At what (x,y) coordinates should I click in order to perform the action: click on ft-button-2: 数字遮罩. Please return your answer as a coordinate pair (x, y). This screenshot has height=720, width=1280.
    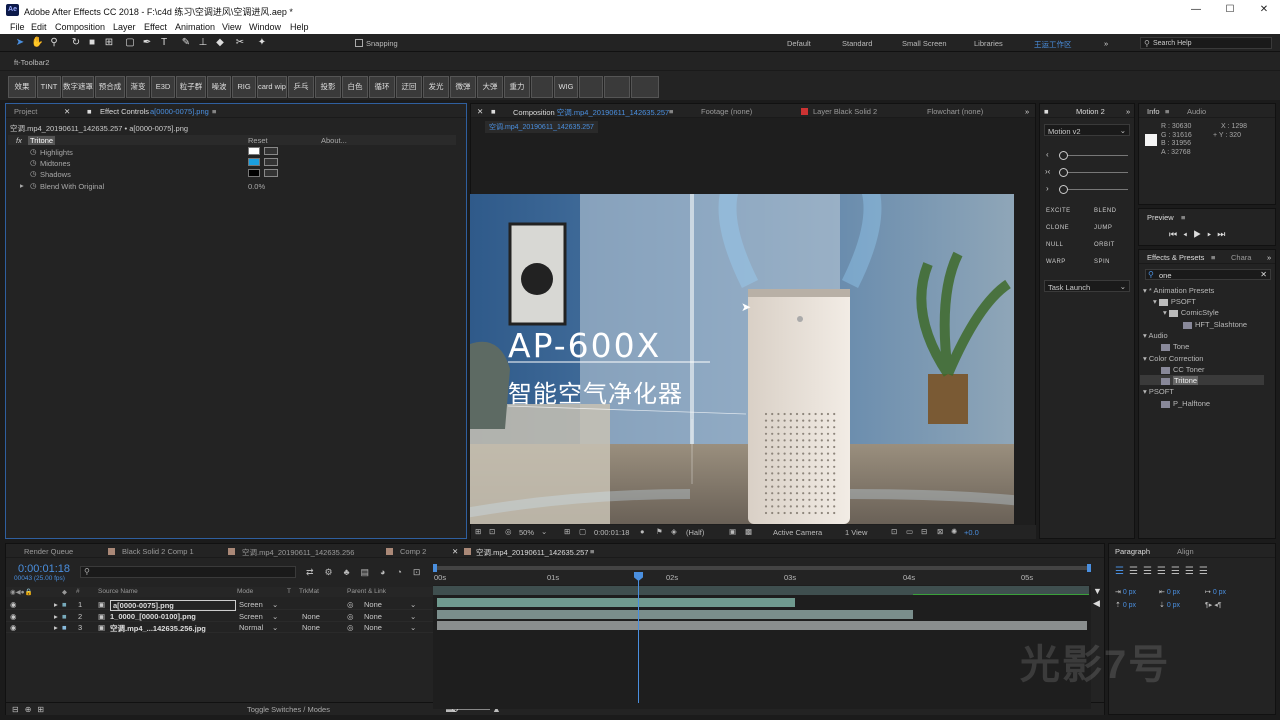
    Looking at the image, I should click on (78, 87).